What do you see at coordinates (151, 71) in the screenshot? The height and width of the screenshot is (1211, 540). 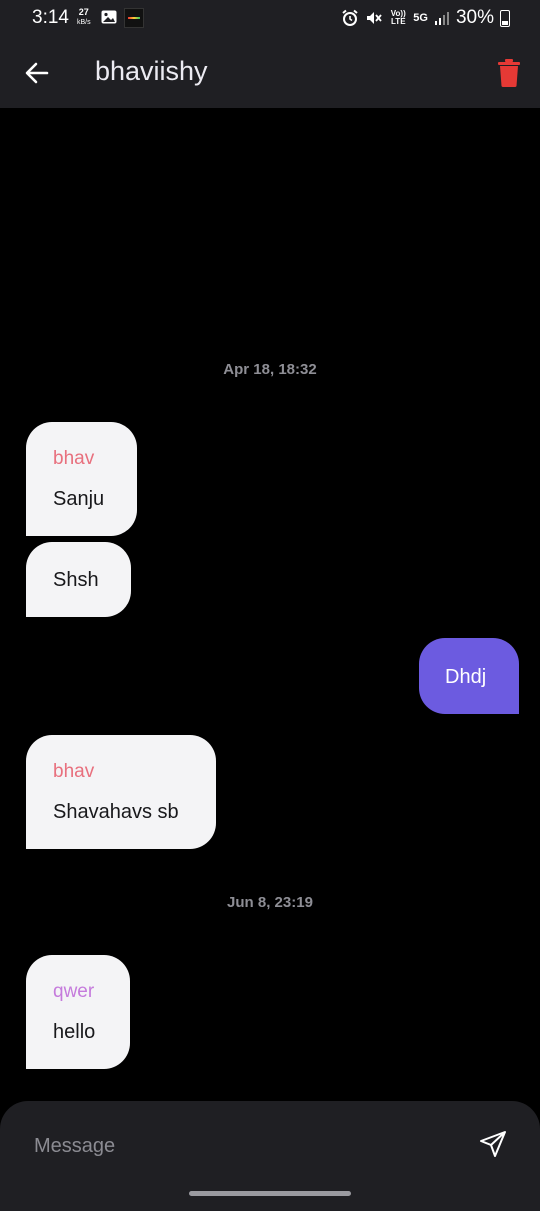 I see `chat-title: bhaviishy` at bounding box center [151, 71].